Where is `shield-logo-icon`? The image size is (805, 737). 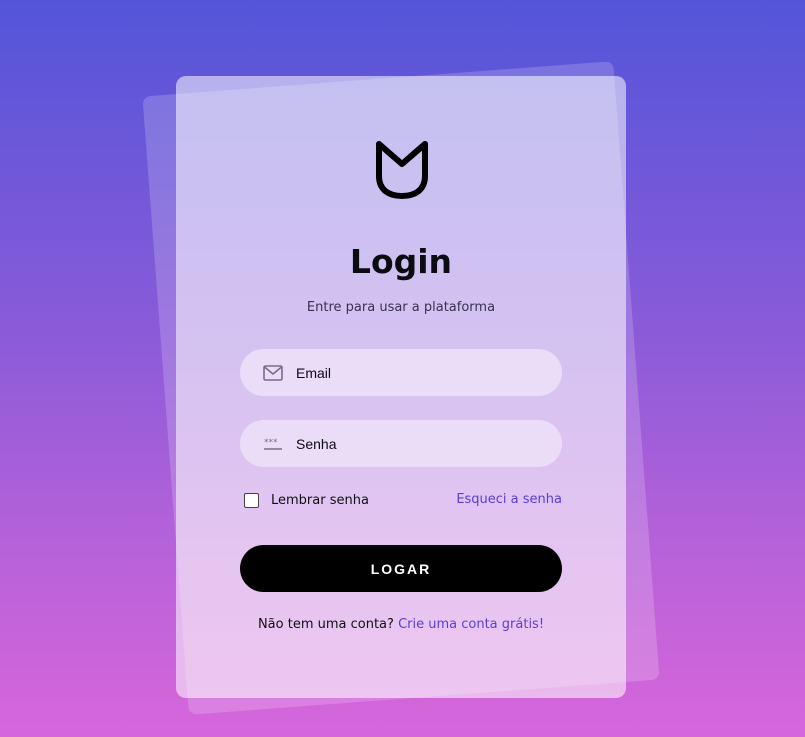
shield-logo-icon is located at coordinates (402, 170).